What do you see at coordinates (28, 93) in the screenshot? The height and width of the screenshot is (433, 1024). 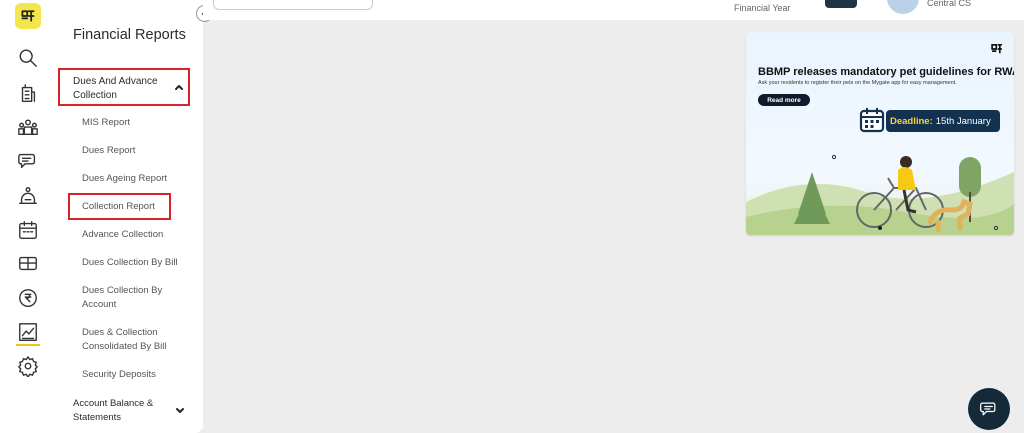 I see `building-icon` at bounding box center [28, 93].